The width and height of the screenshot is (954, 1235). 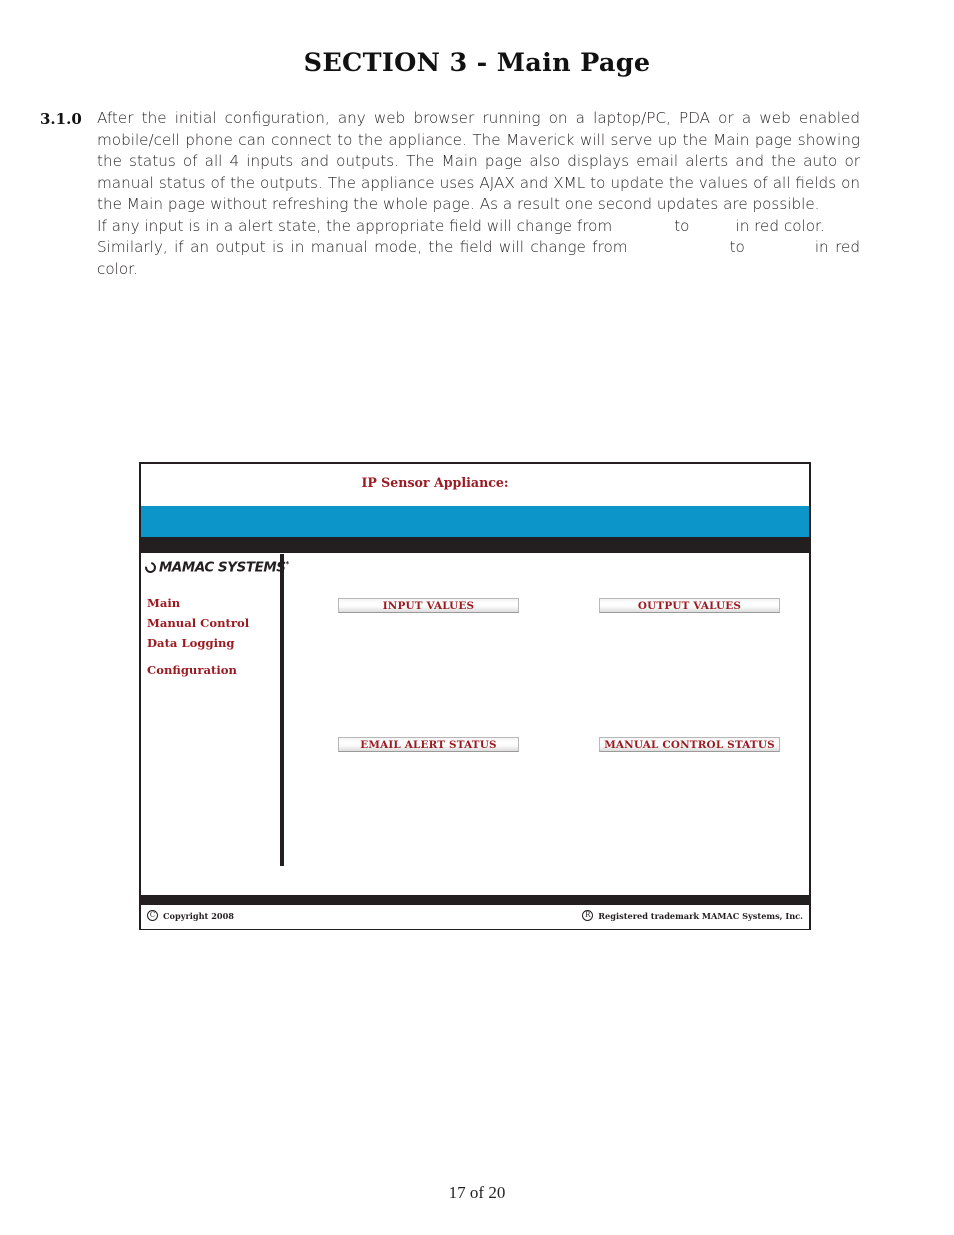 I want to click on panel-manual-control-status: MANUAL CONTROL STATUS, so click(x=689, y=744).